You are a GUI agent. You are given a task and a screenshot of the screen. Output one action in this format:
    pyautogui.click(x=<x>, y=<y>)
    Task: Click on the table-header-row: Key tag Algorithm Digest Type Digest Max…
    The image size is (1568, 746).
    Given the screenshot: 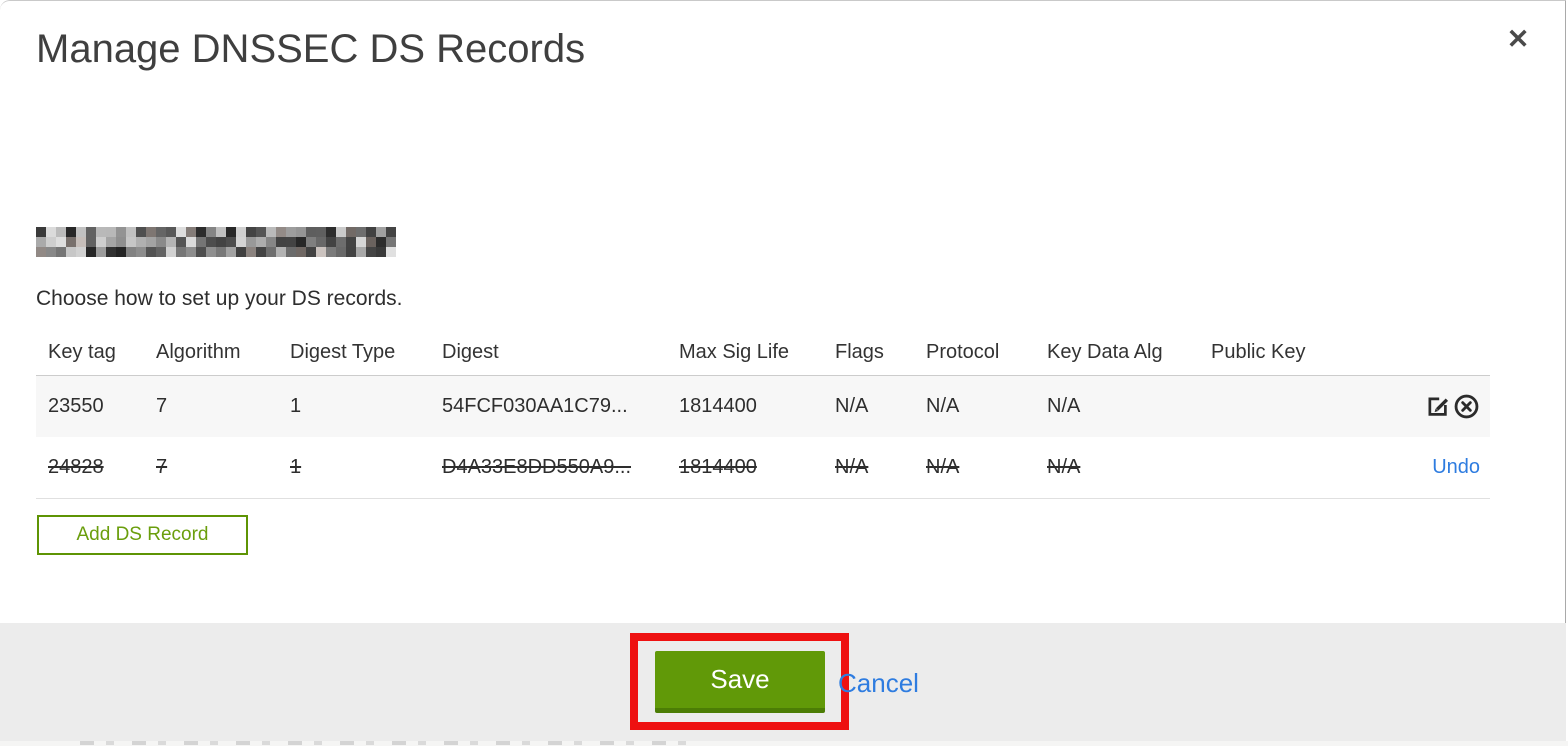 What is the action you would take?
    pyautogui.click(x=763, y=352)
    